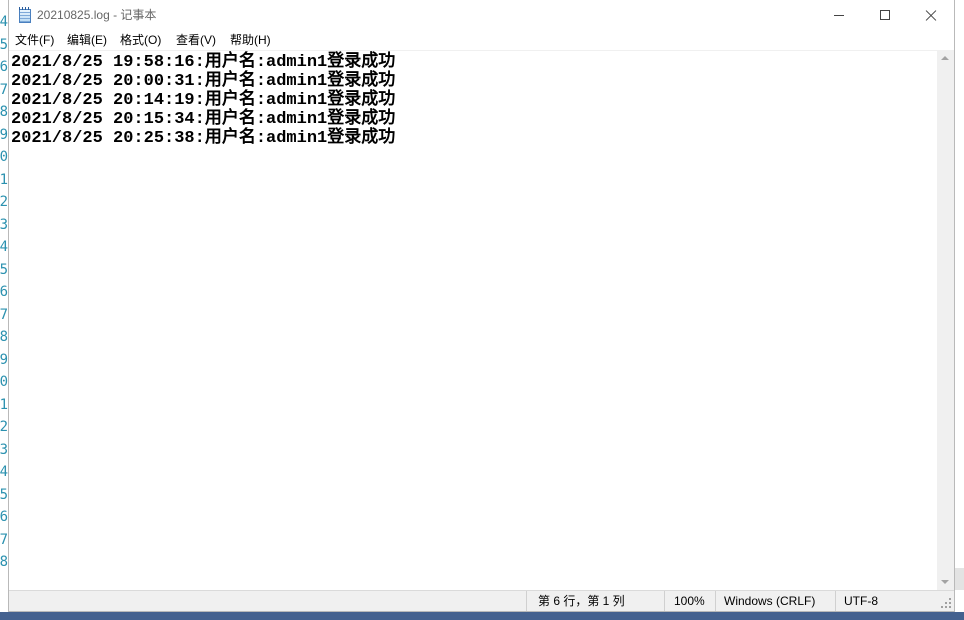 This screenshot has height=620, width=964. I want to click on background-line-number: 17, so click(4, 89).